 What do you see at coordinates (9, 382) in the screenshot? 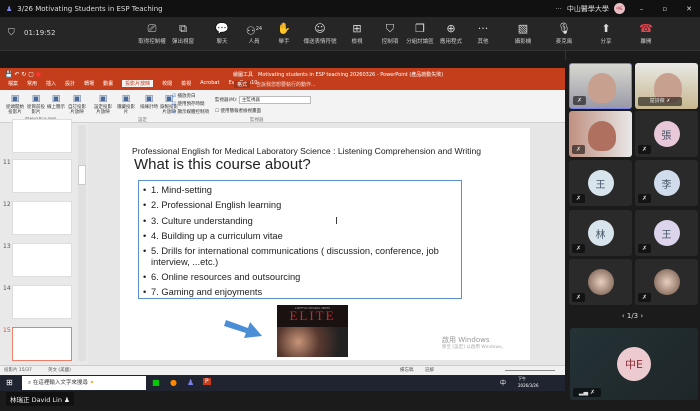
I see `windows-start-icon: ⊞` at bounding box center [9, 382].